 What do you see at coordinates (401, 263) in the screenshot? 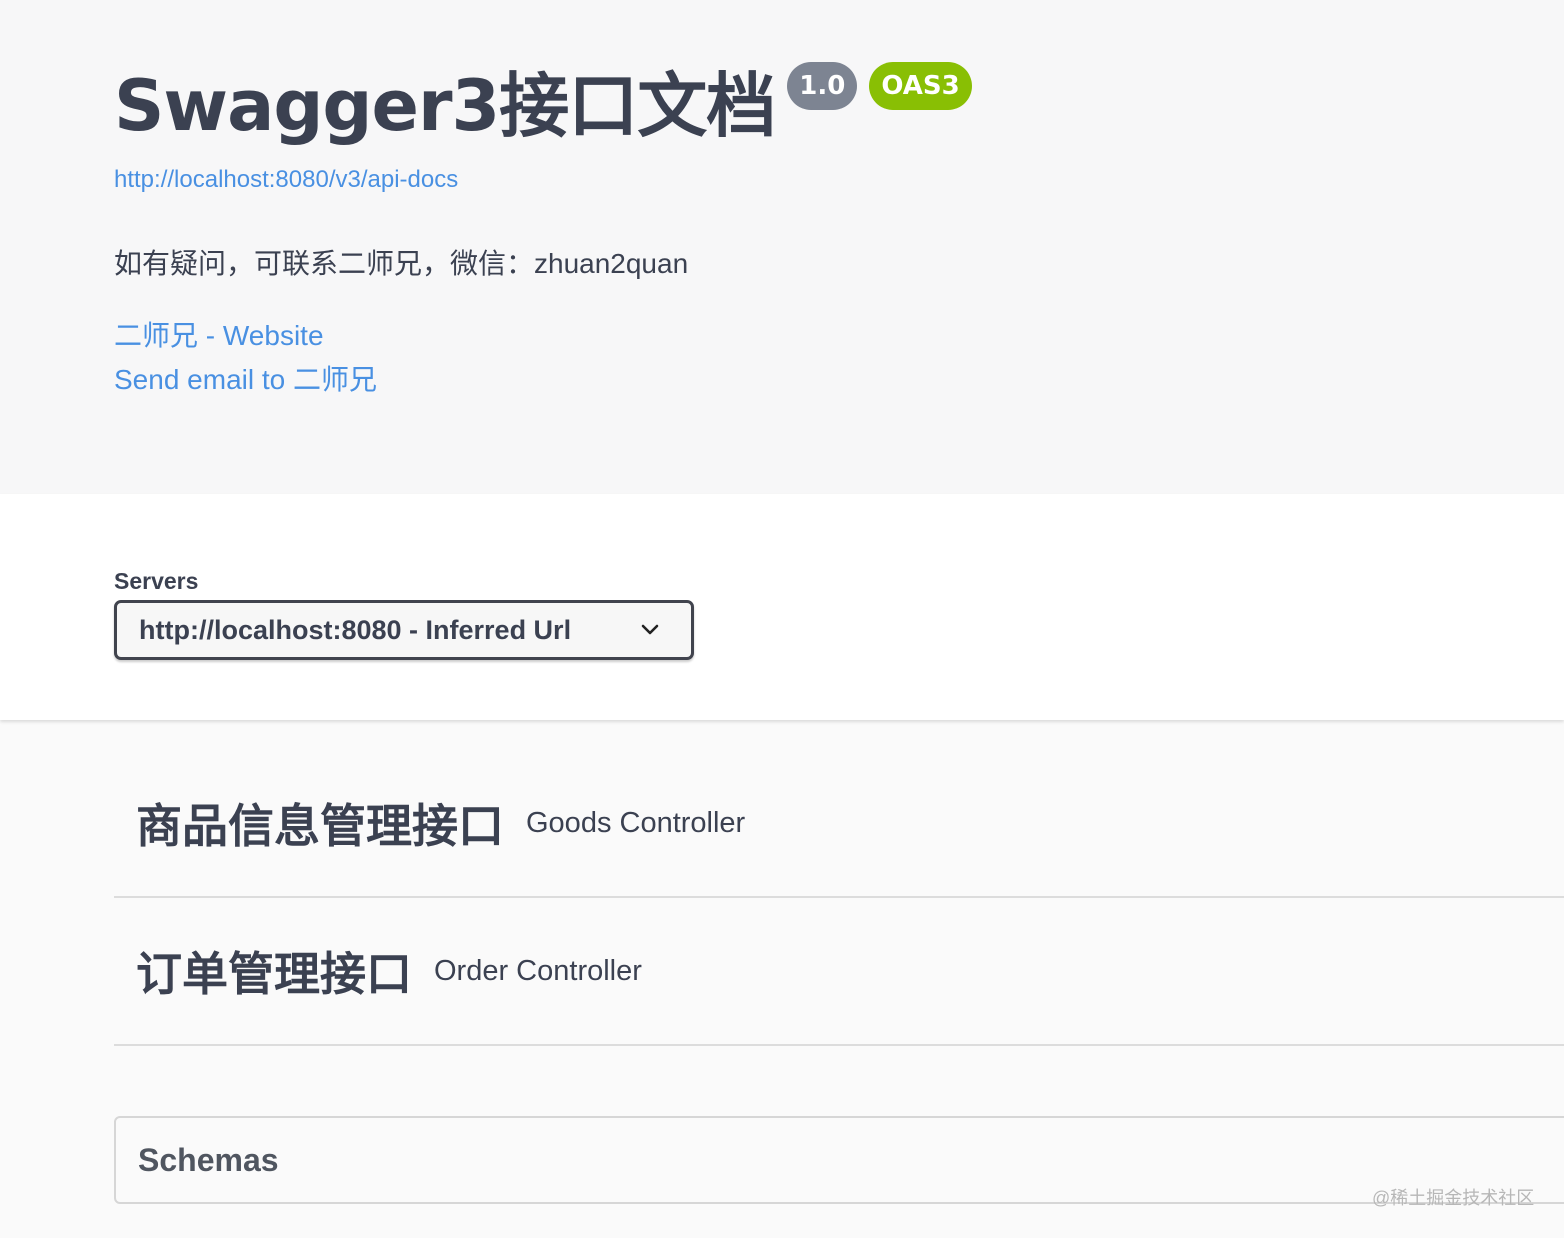
I see `api-description: 如有疑问，可联系二师兄，微信：zhuan2quan` at bounding box center [401, 263].